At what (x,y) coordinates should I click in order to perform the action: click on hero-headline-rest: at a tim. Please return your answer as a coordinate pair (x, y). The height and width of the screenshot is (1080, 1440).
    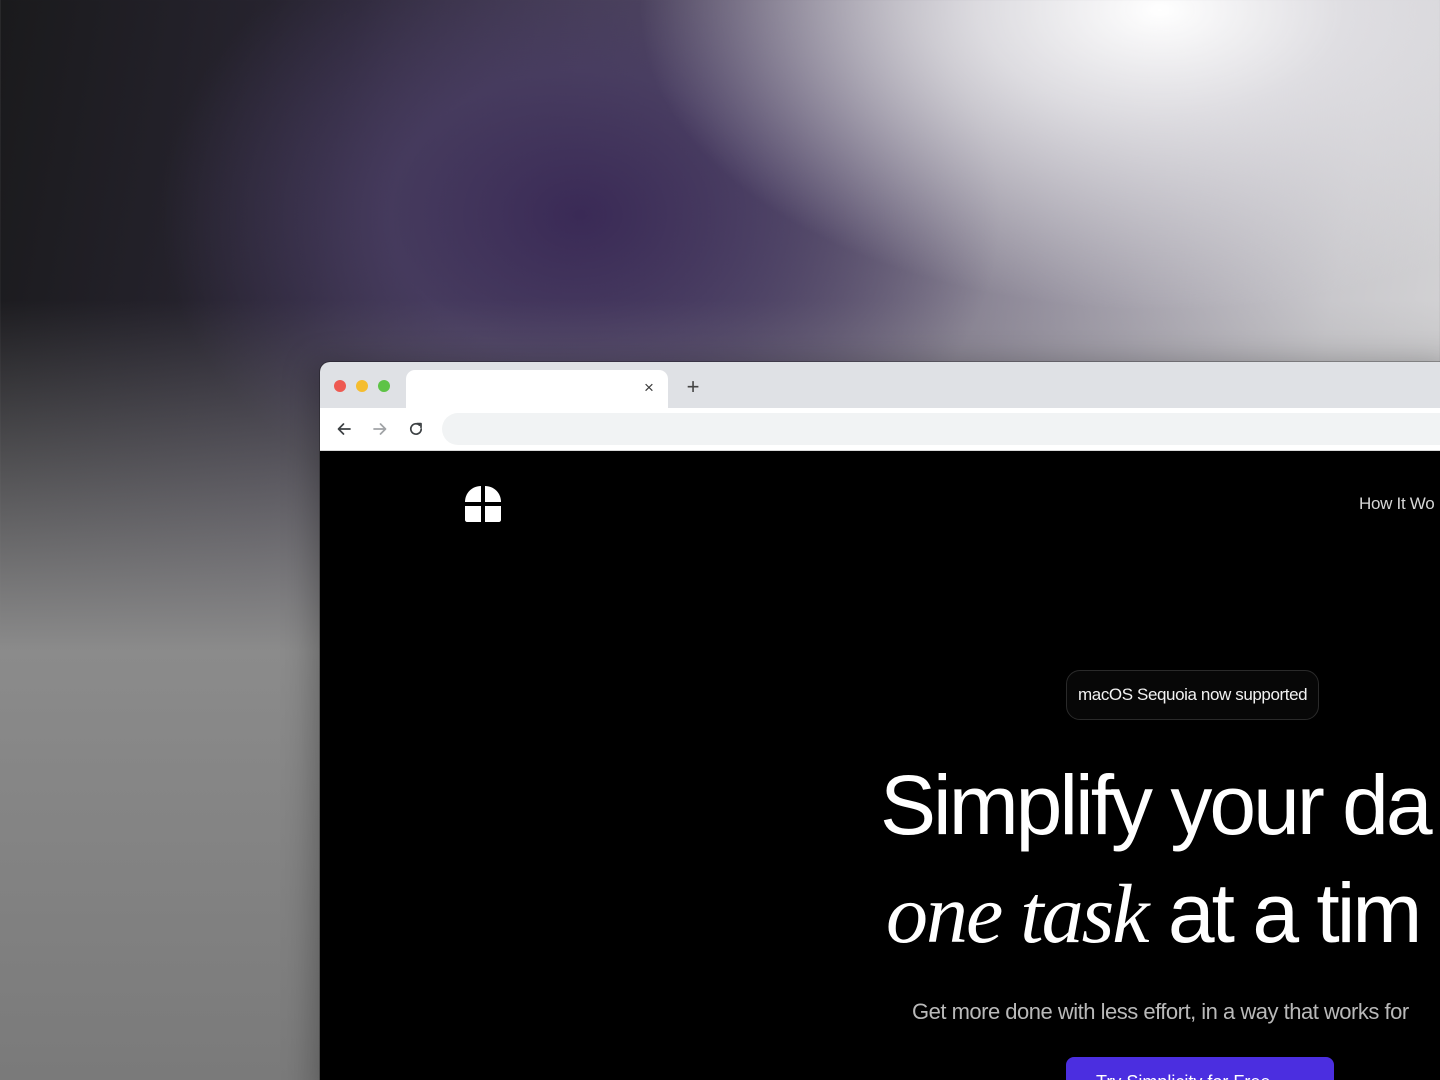
    Looking at the image, I should click on (1284, 913).